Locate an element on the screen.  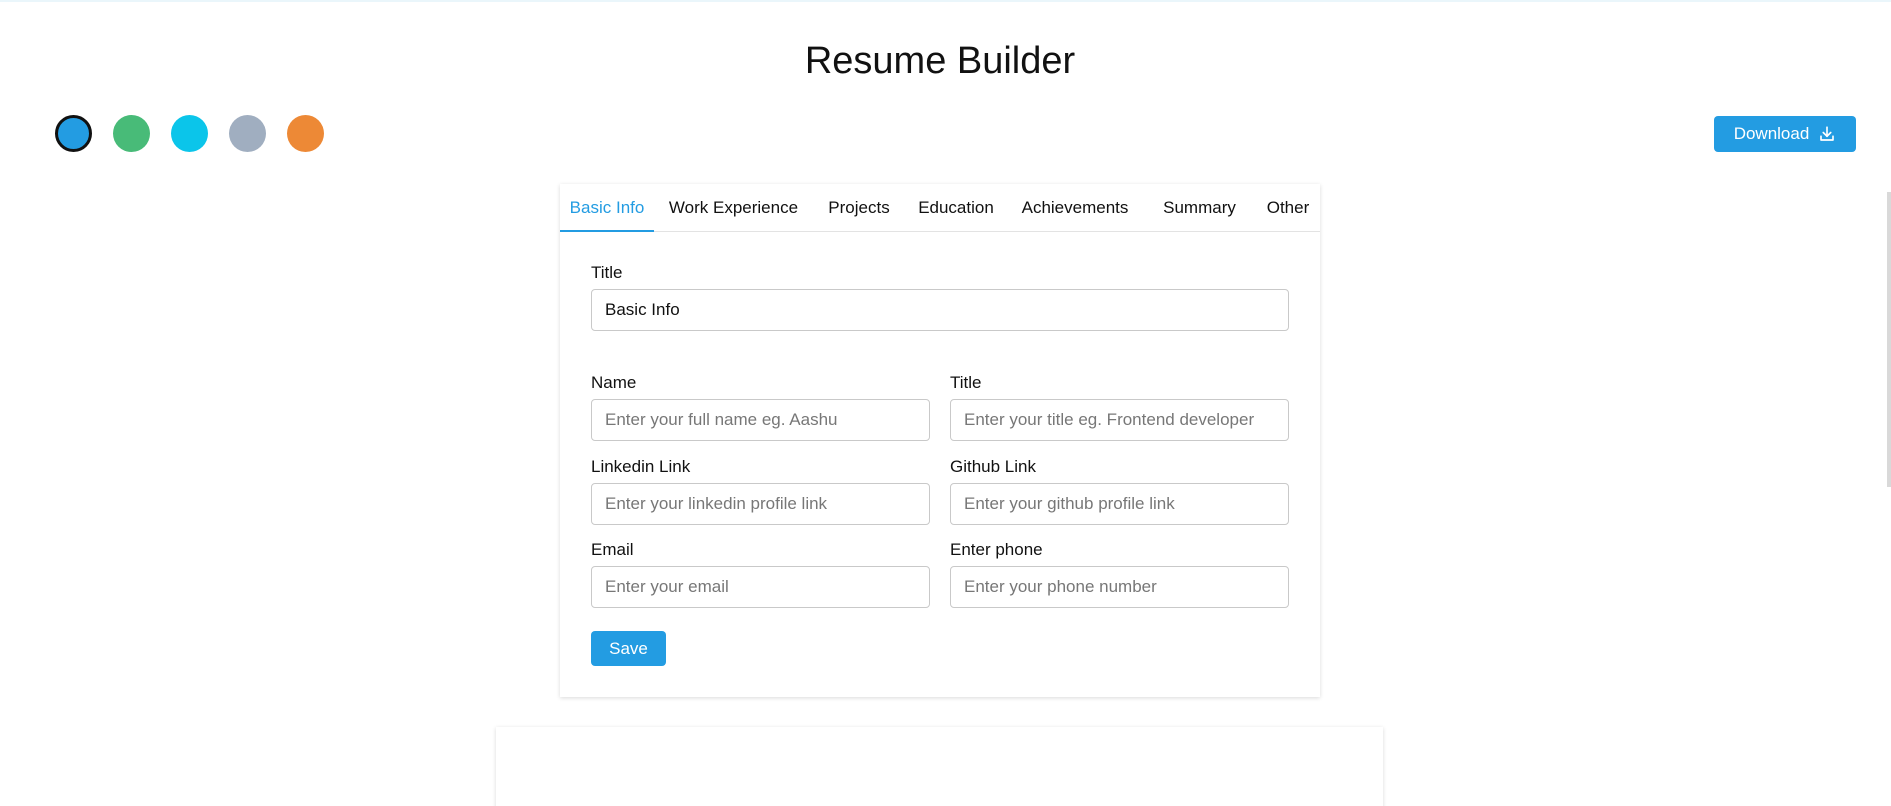
section-title-label: Title is located at coordinates (607, 272).